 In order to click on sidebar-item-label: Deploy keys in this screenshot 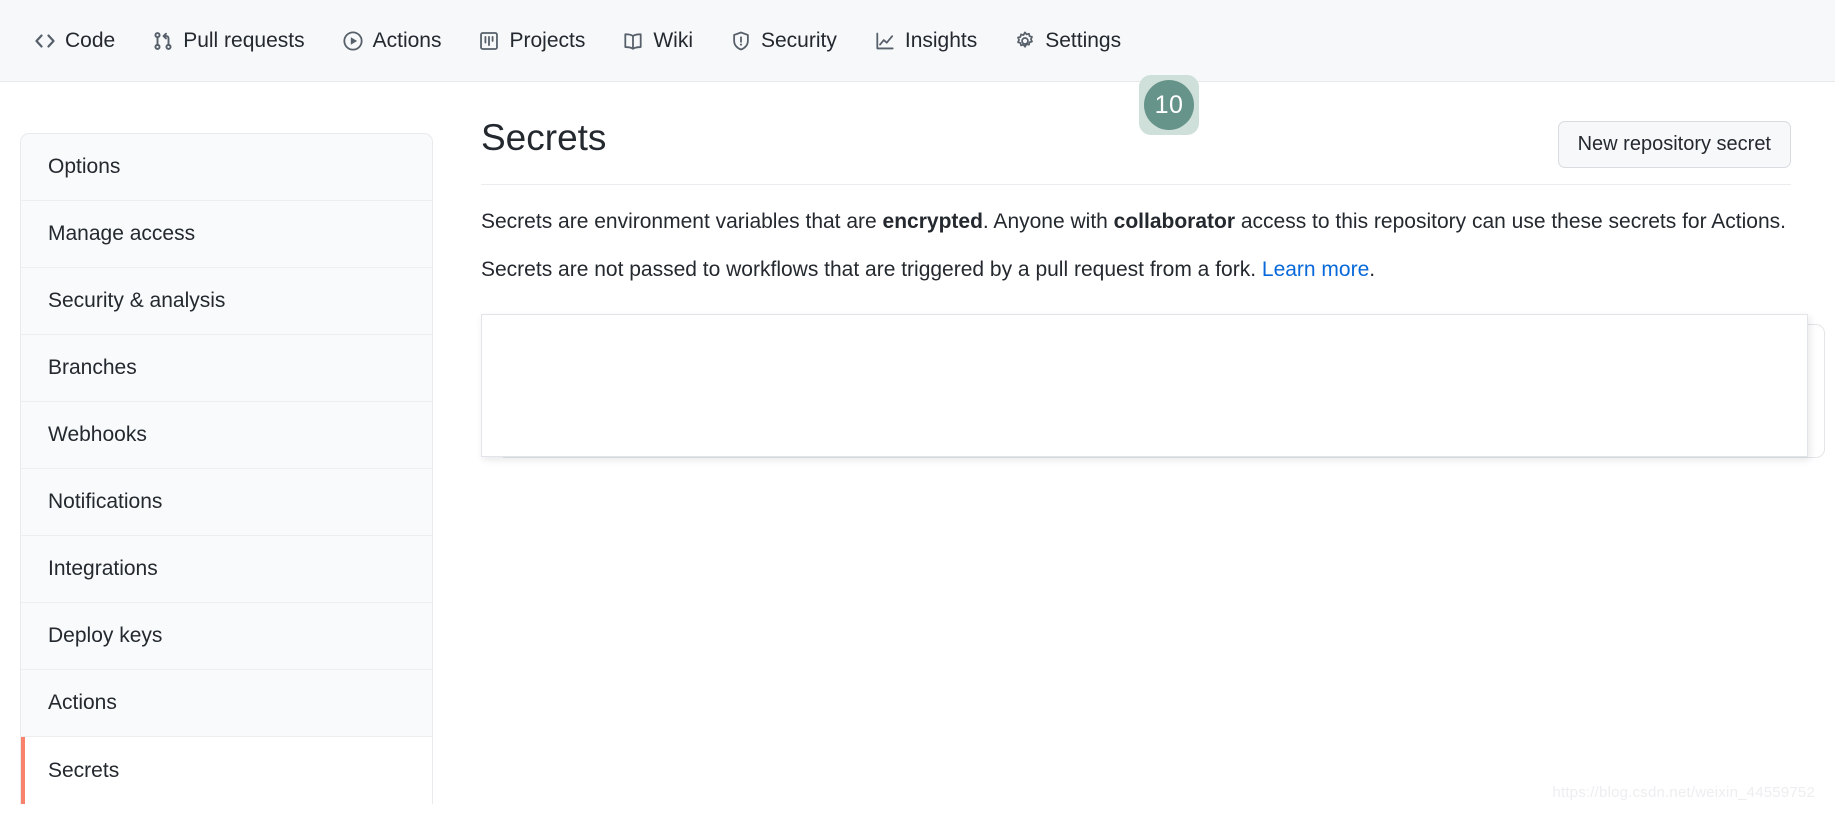, I will do `click(105, 635)`.